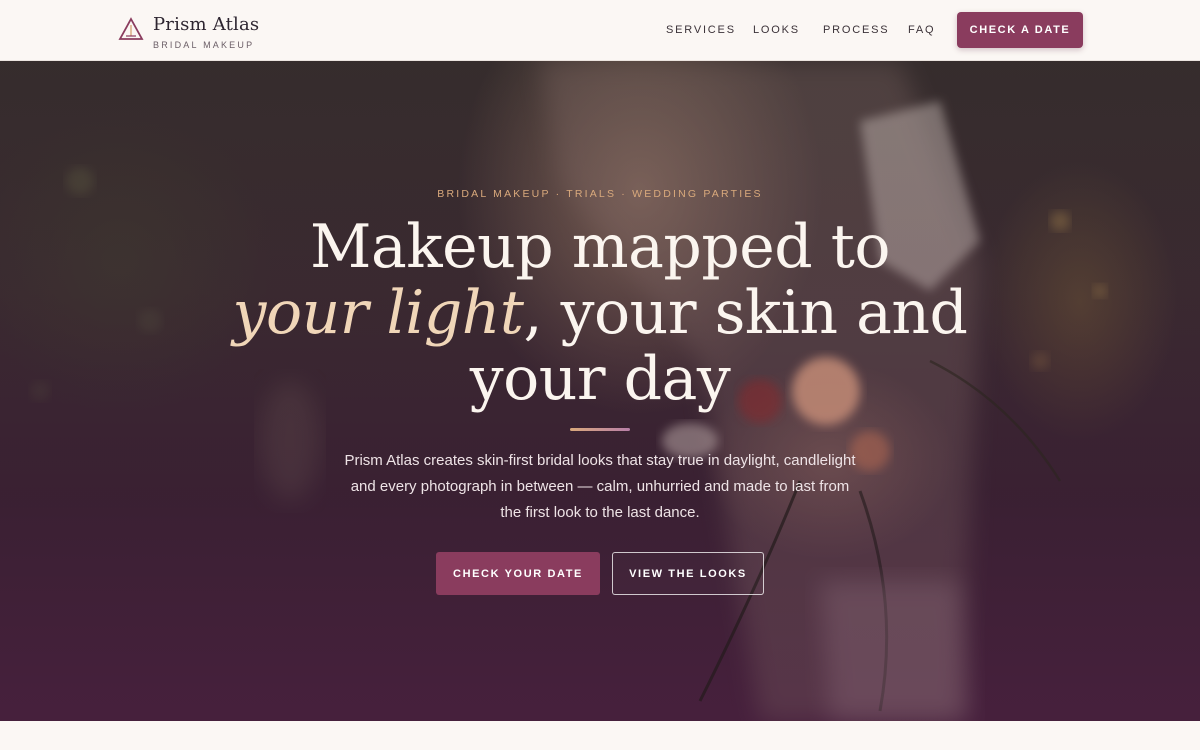  I want to click on hero-eyebrow: BRIDAL MAKEUP · TRIALS · WEDDING PARTIES, so click(600, 194).